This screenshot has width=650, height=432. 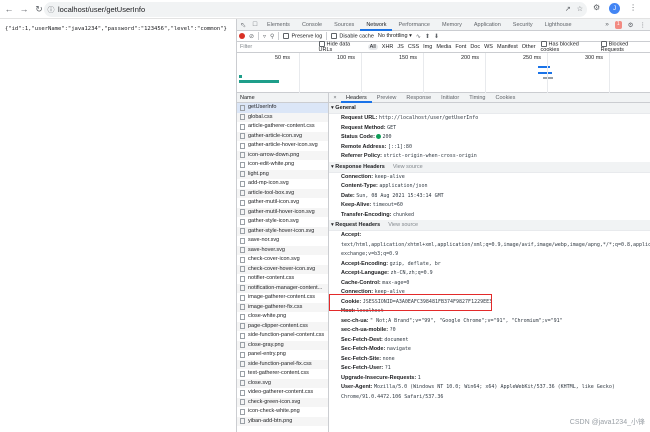 What do you see at coordinates (282, 393) in the screenshot?
I see `request-list-item: video-gatherer-content.css` at bounding box center [282, 393].